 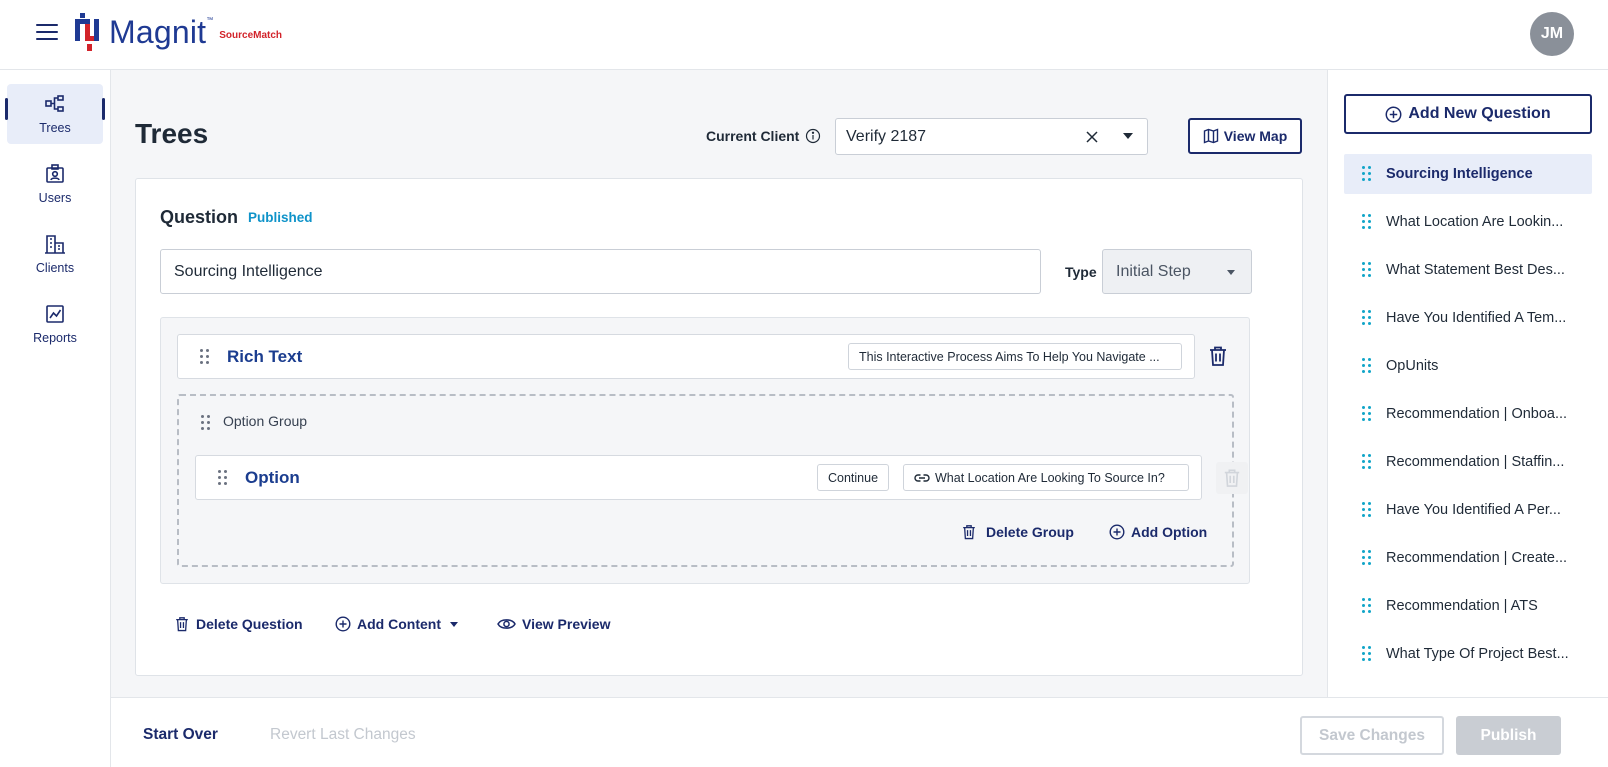 I want to click on add-new-question-button: Add New Question, so click(x=1468, y=114).